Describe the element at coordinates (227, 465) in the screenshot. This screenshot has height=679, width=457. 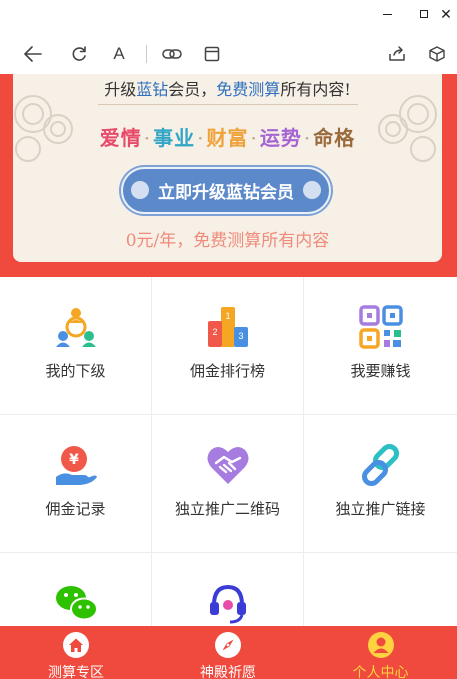
I see `handshake-heart-icon` at that location.